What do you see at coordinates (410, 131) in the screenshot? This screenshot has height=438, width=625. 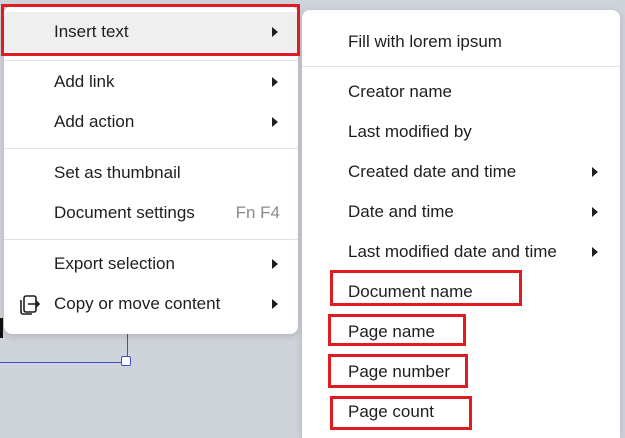 I see `menu-item-label: Last modified by` at bounding box center [410, 131].